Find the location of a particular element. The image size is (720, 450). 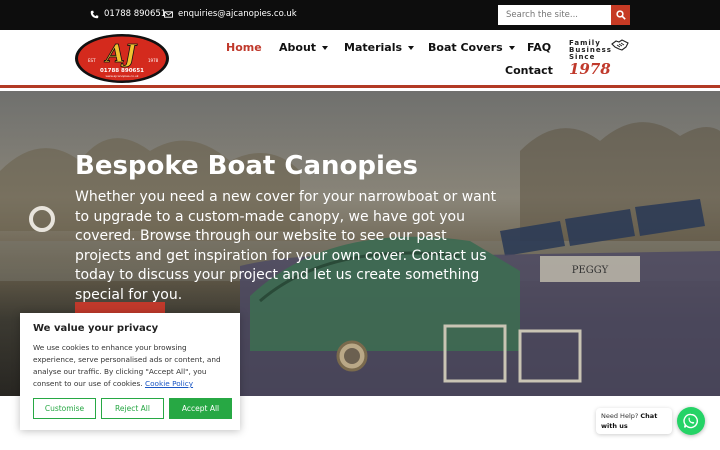

search-icon is located at coordinates (620, 15).